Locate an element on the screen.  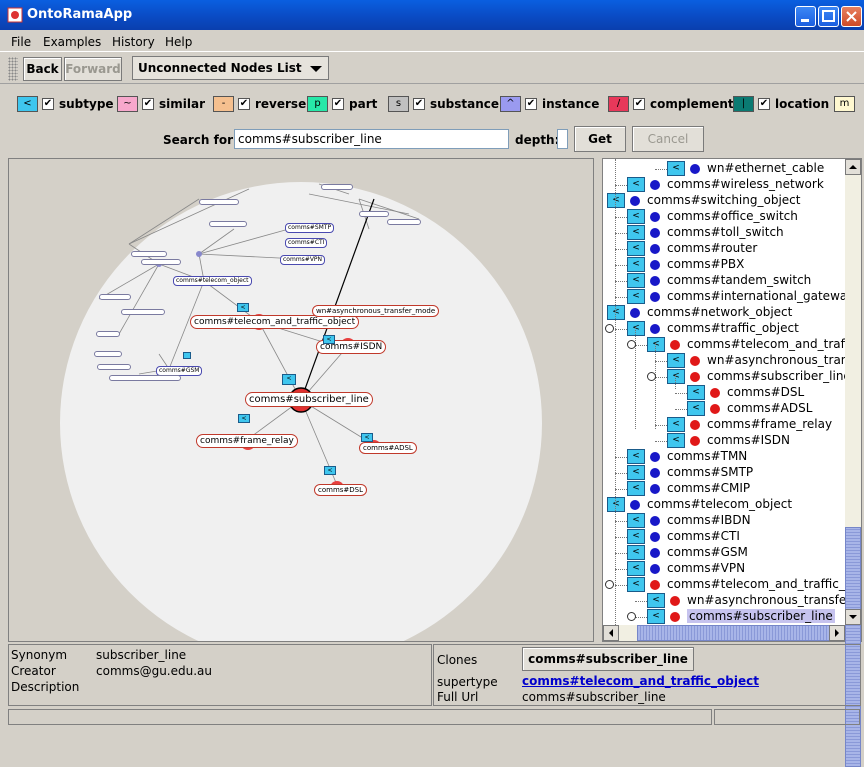
scroll-up-button is located at coordinates (853, 167).